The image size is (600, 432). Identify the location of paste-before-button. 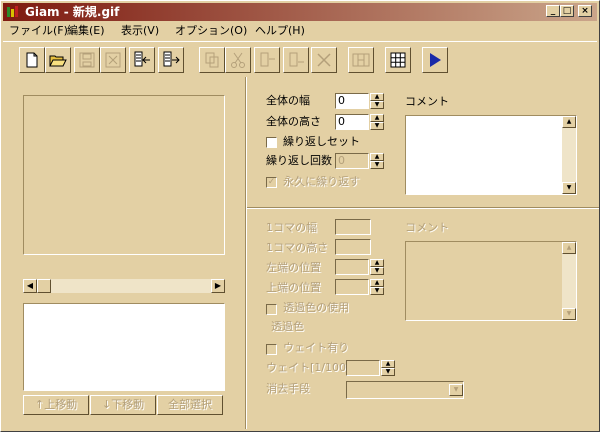
(267, 60).